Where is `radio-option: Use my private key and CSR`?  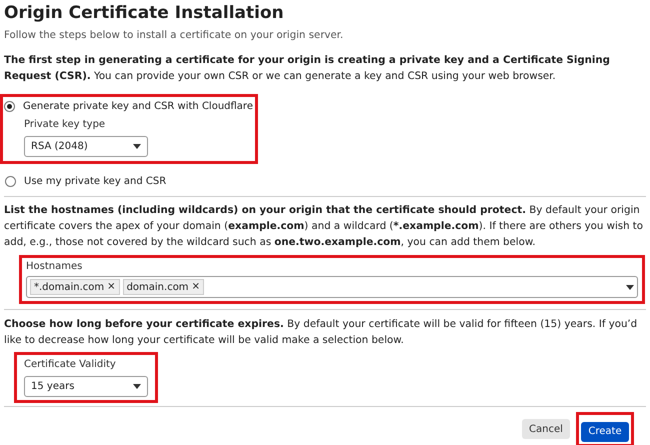 radio-option: Use my private key and CSR is located at coordinates (325, 181).